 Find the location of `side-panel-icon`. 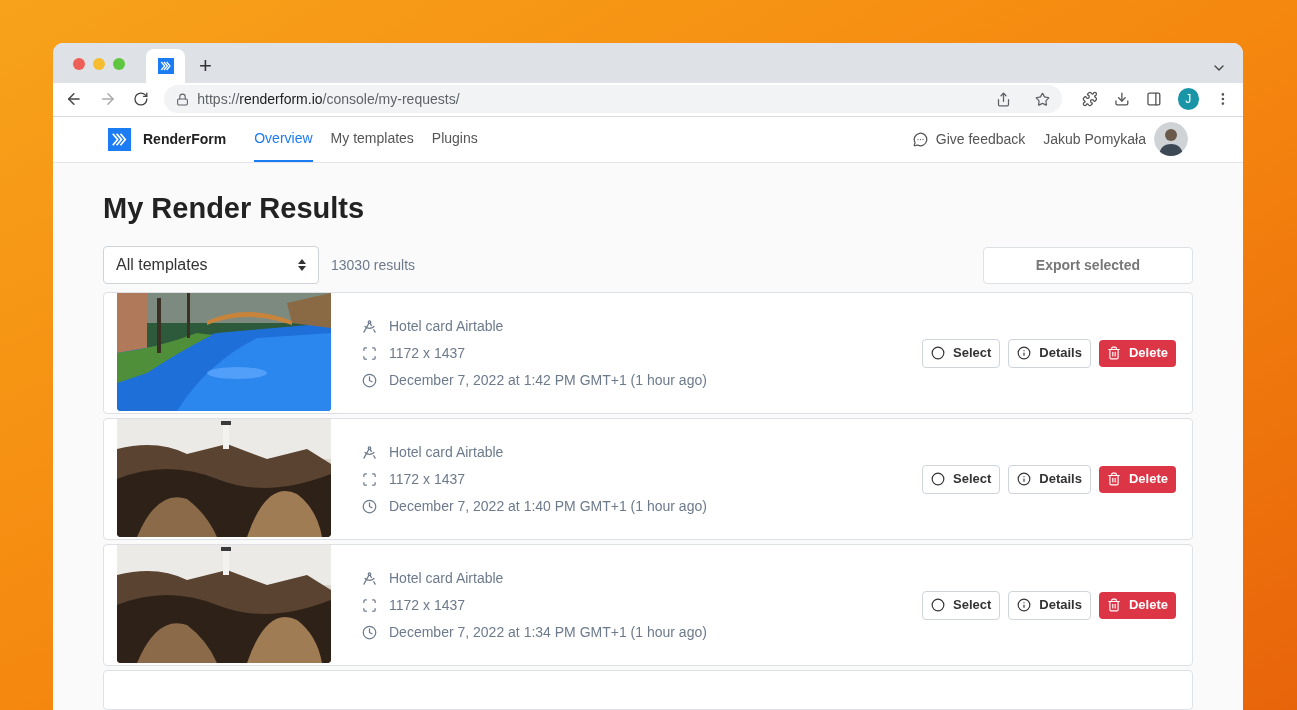

side-panel-icon is located at coordinates (1153, 99).